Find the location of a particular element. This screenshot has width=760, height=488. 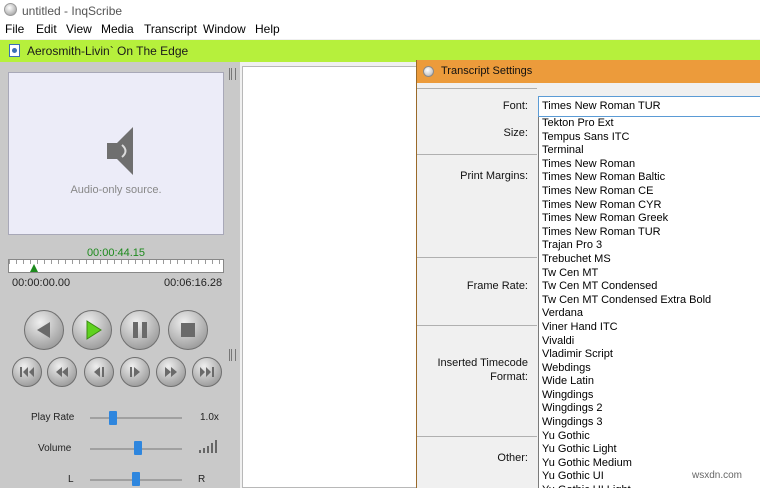

play-rate-value: 1.0x is located at coordinates (209, 417).